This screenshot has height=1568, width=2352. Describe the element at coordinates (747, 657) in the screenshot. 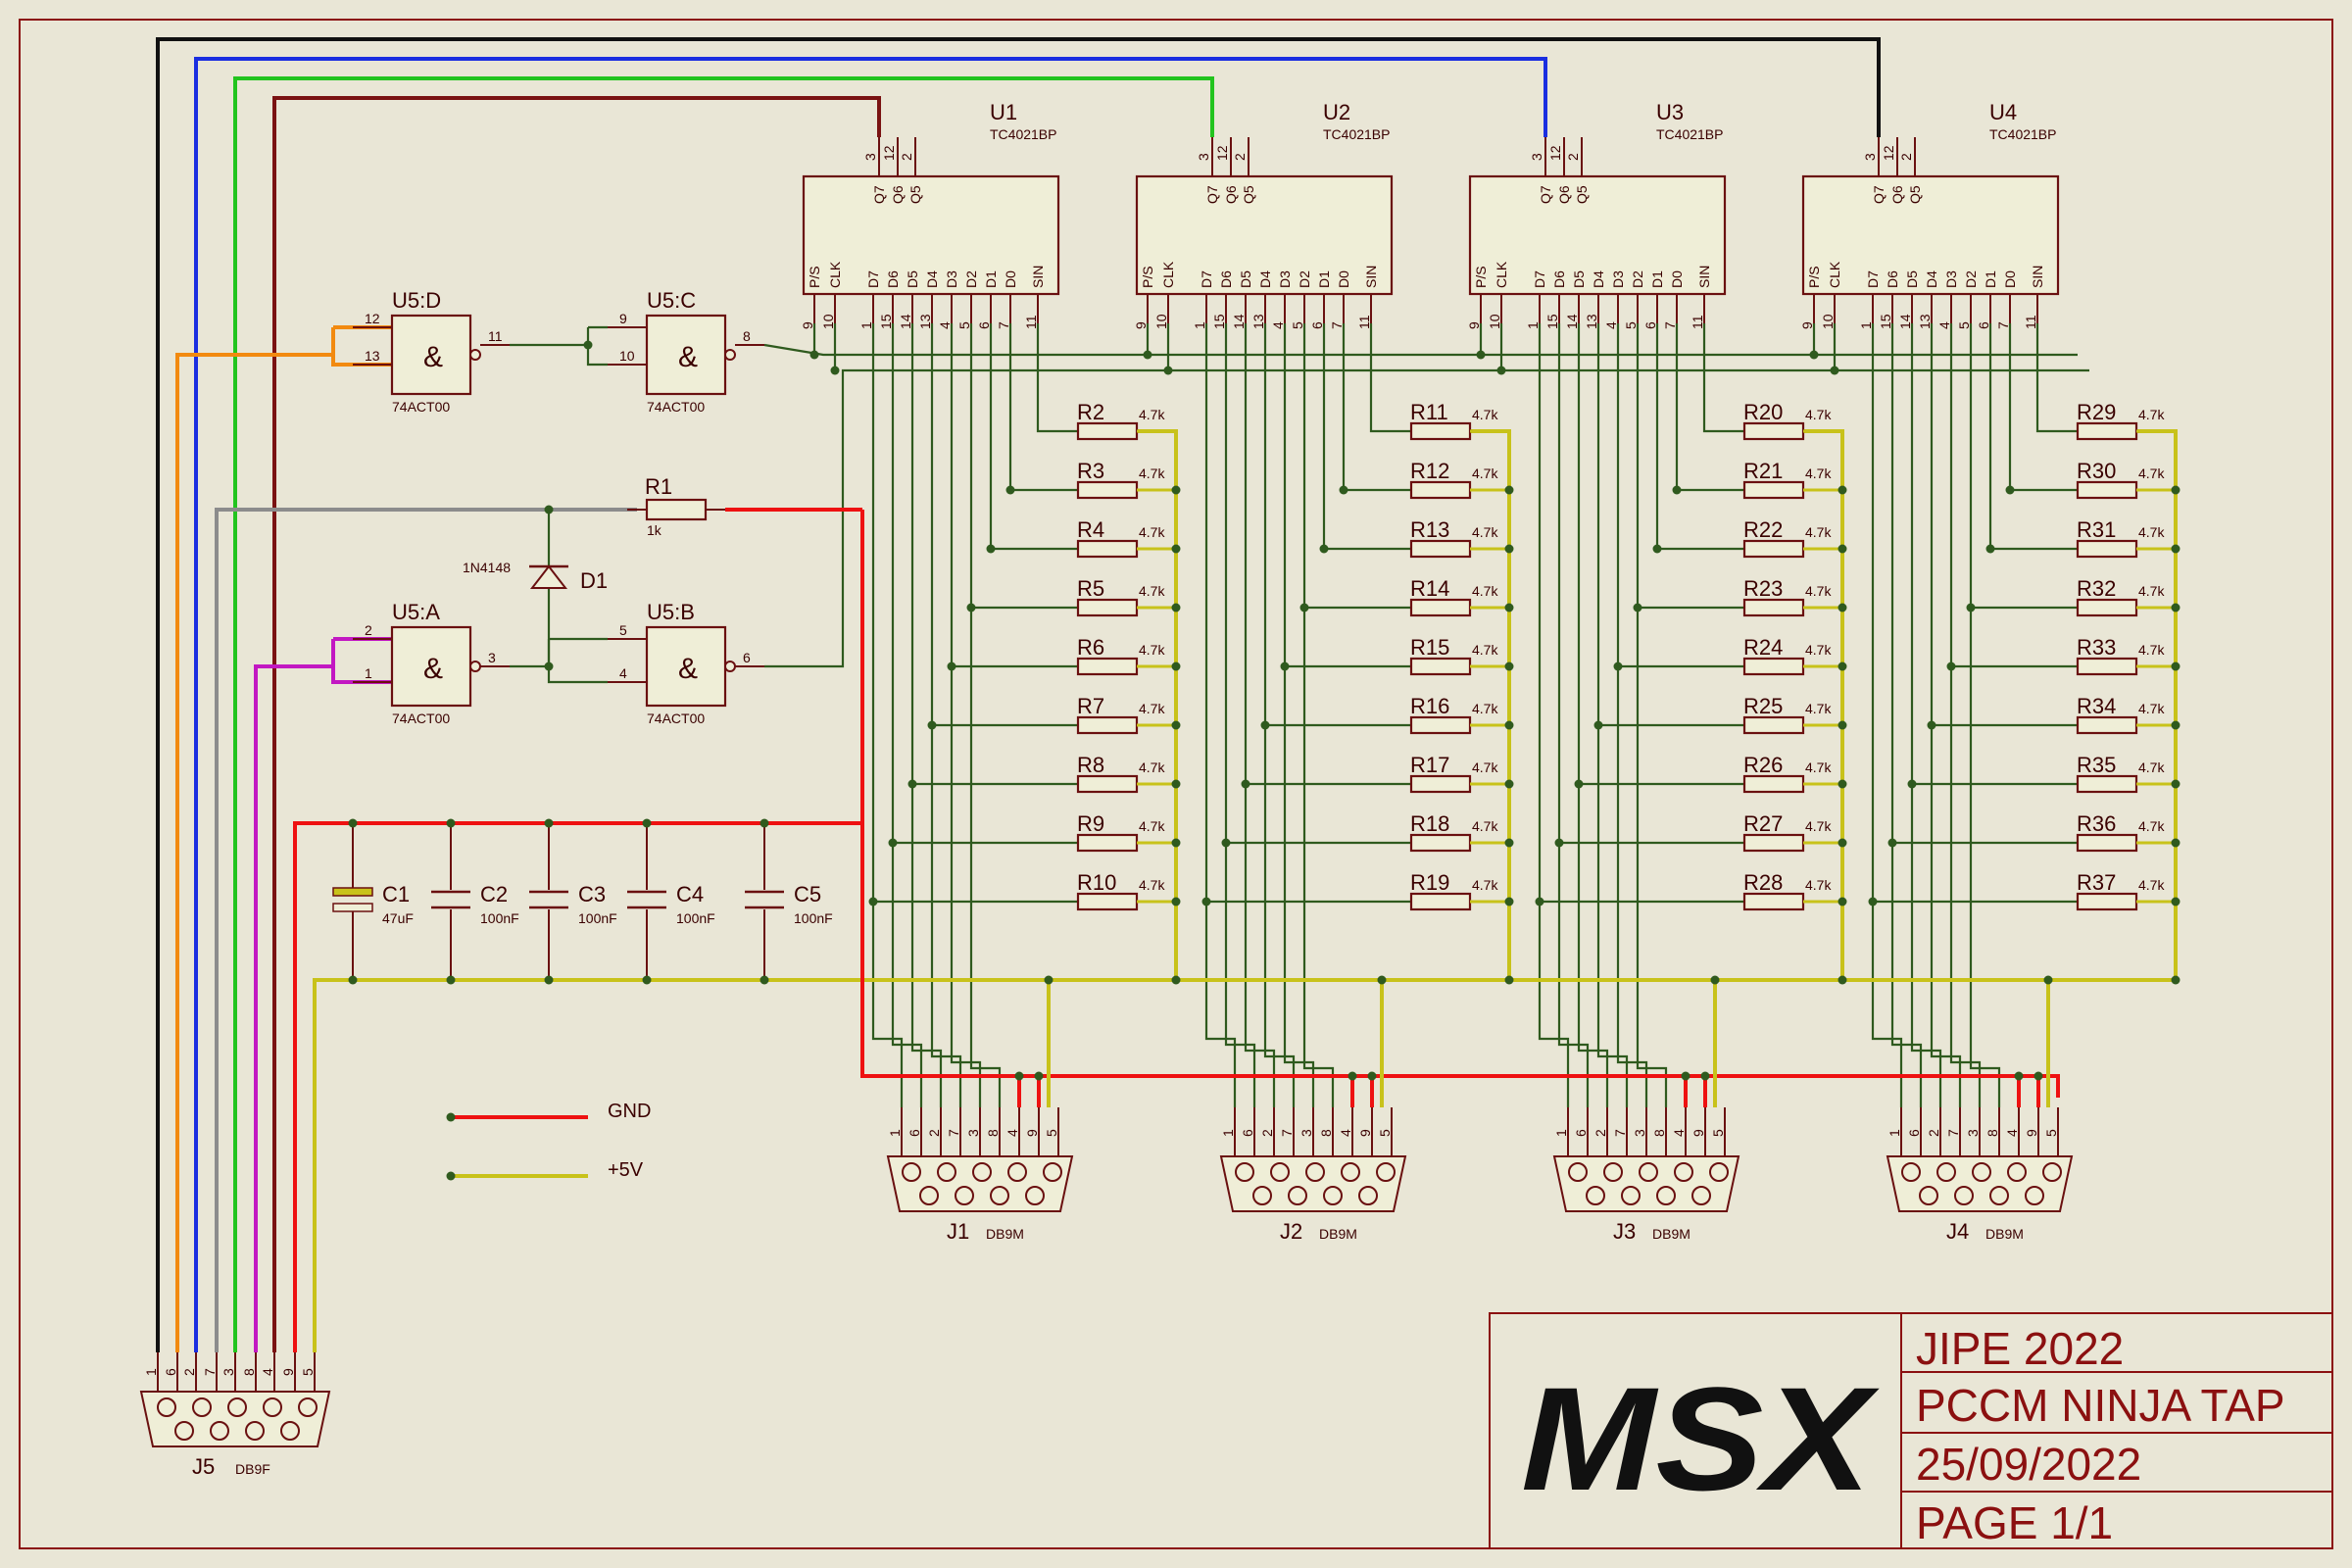

I see `gate-pin-number: 6` at that location.